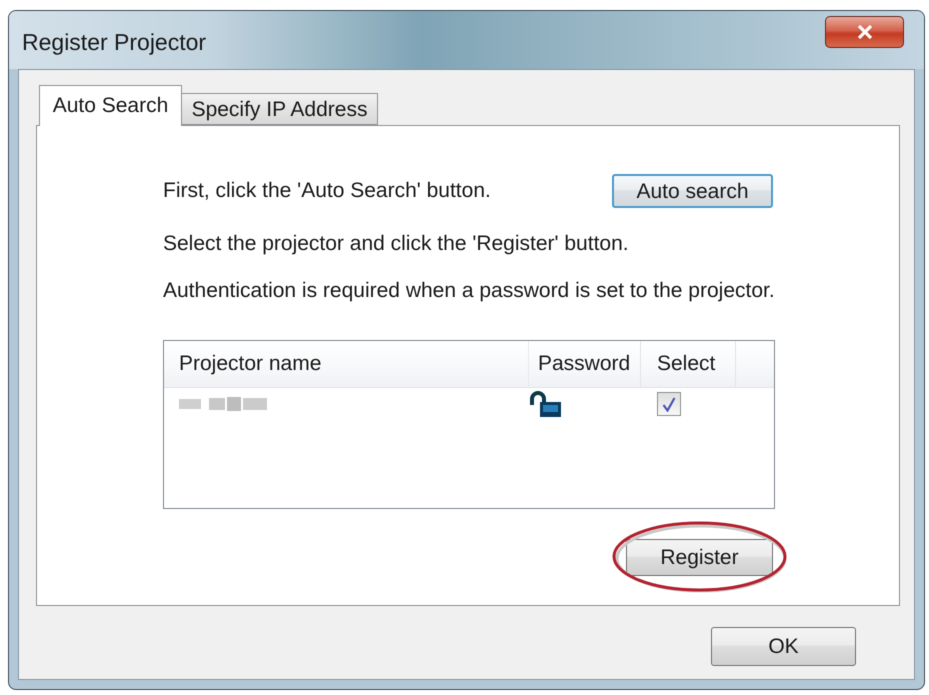 This screenshot has height=695, width=929. I want to click on instruction-text: First, click the 'Auto Search' button., so click(327, 191).